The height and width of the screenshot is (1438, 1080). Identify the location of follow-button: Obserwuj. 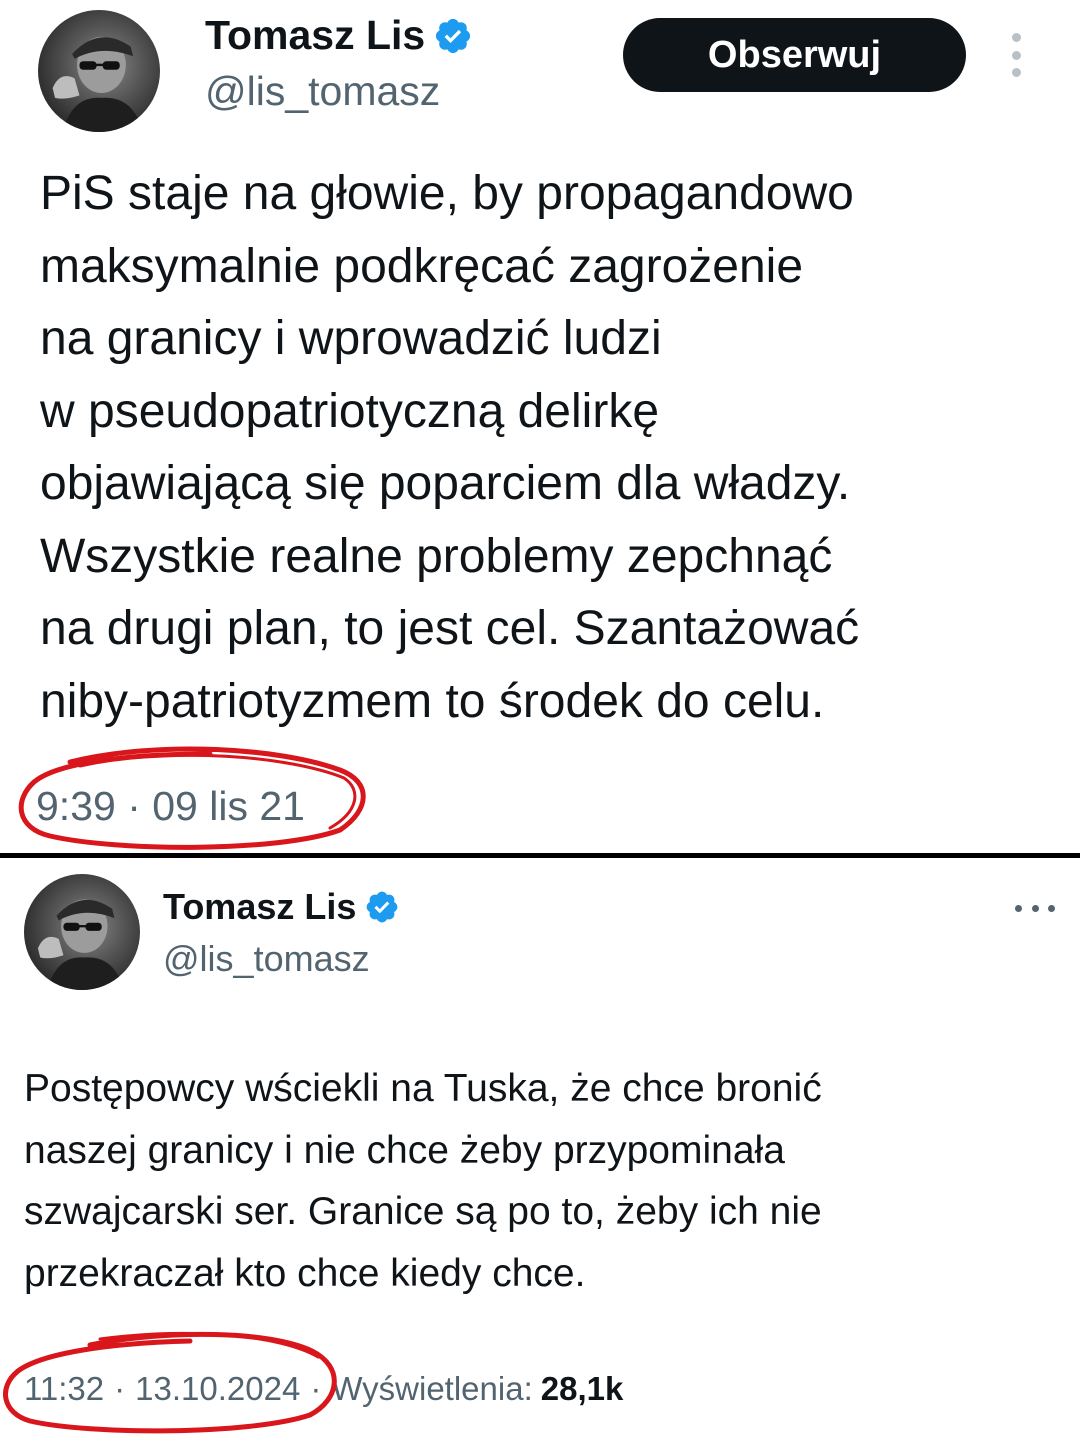
(794, 55).